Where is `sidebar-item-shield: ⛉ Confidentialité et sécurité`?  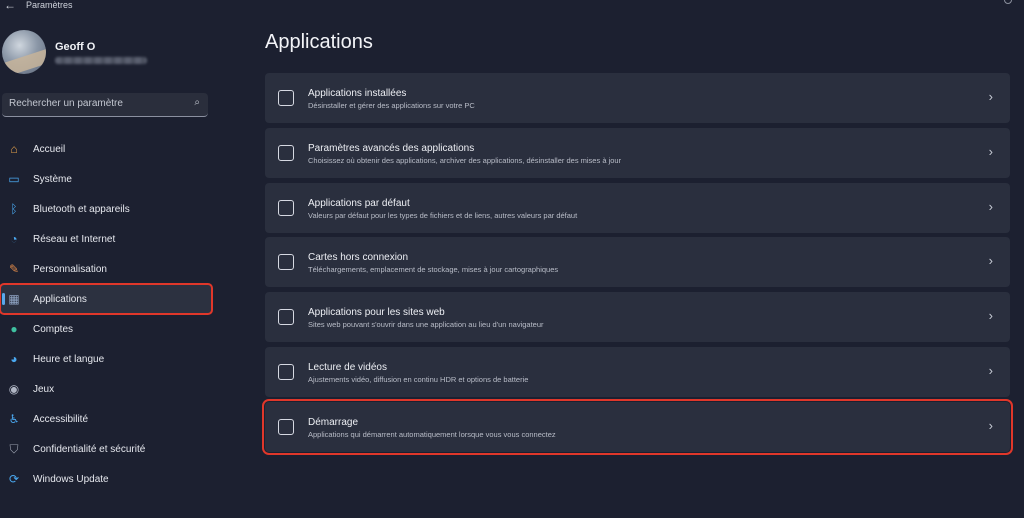
sidebar-item-shield: ⛉ Confidentialité et sécurité is located at coordinates (106, 449).